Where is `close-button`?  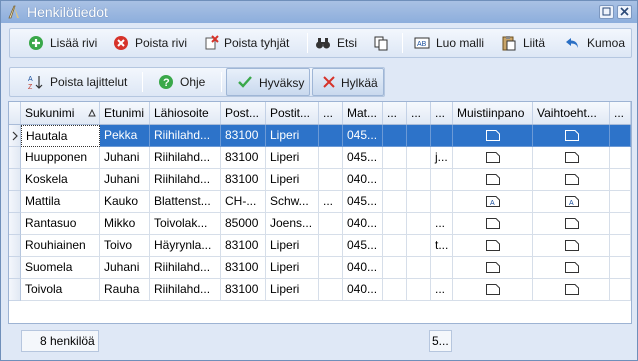 close-button is located at coordinates (624, 12).